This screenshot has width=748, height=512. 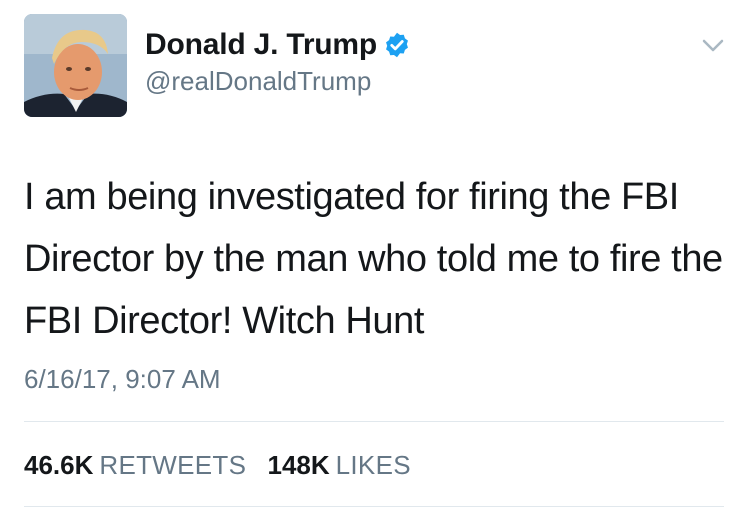 I want to click on likes-count: 148K, so click(x=298, y=465).